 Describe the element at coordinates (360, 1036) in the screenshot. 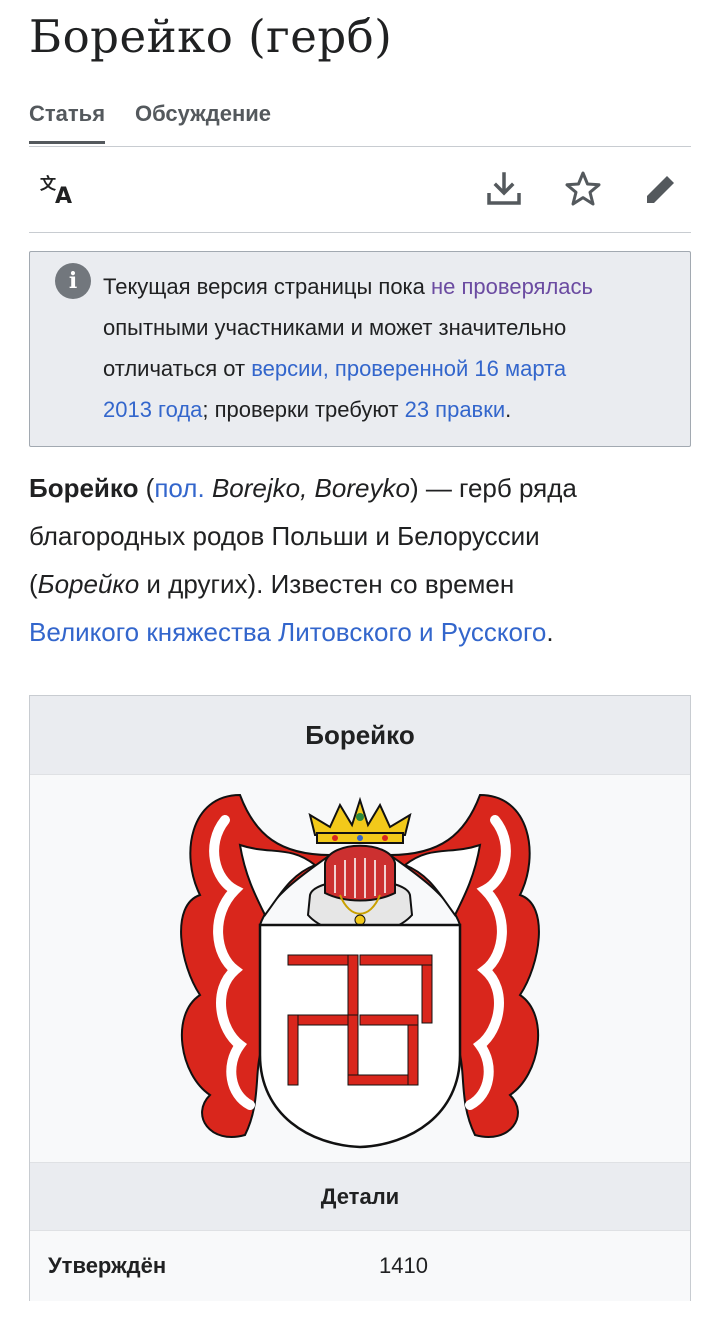

I see `shield` at that location.